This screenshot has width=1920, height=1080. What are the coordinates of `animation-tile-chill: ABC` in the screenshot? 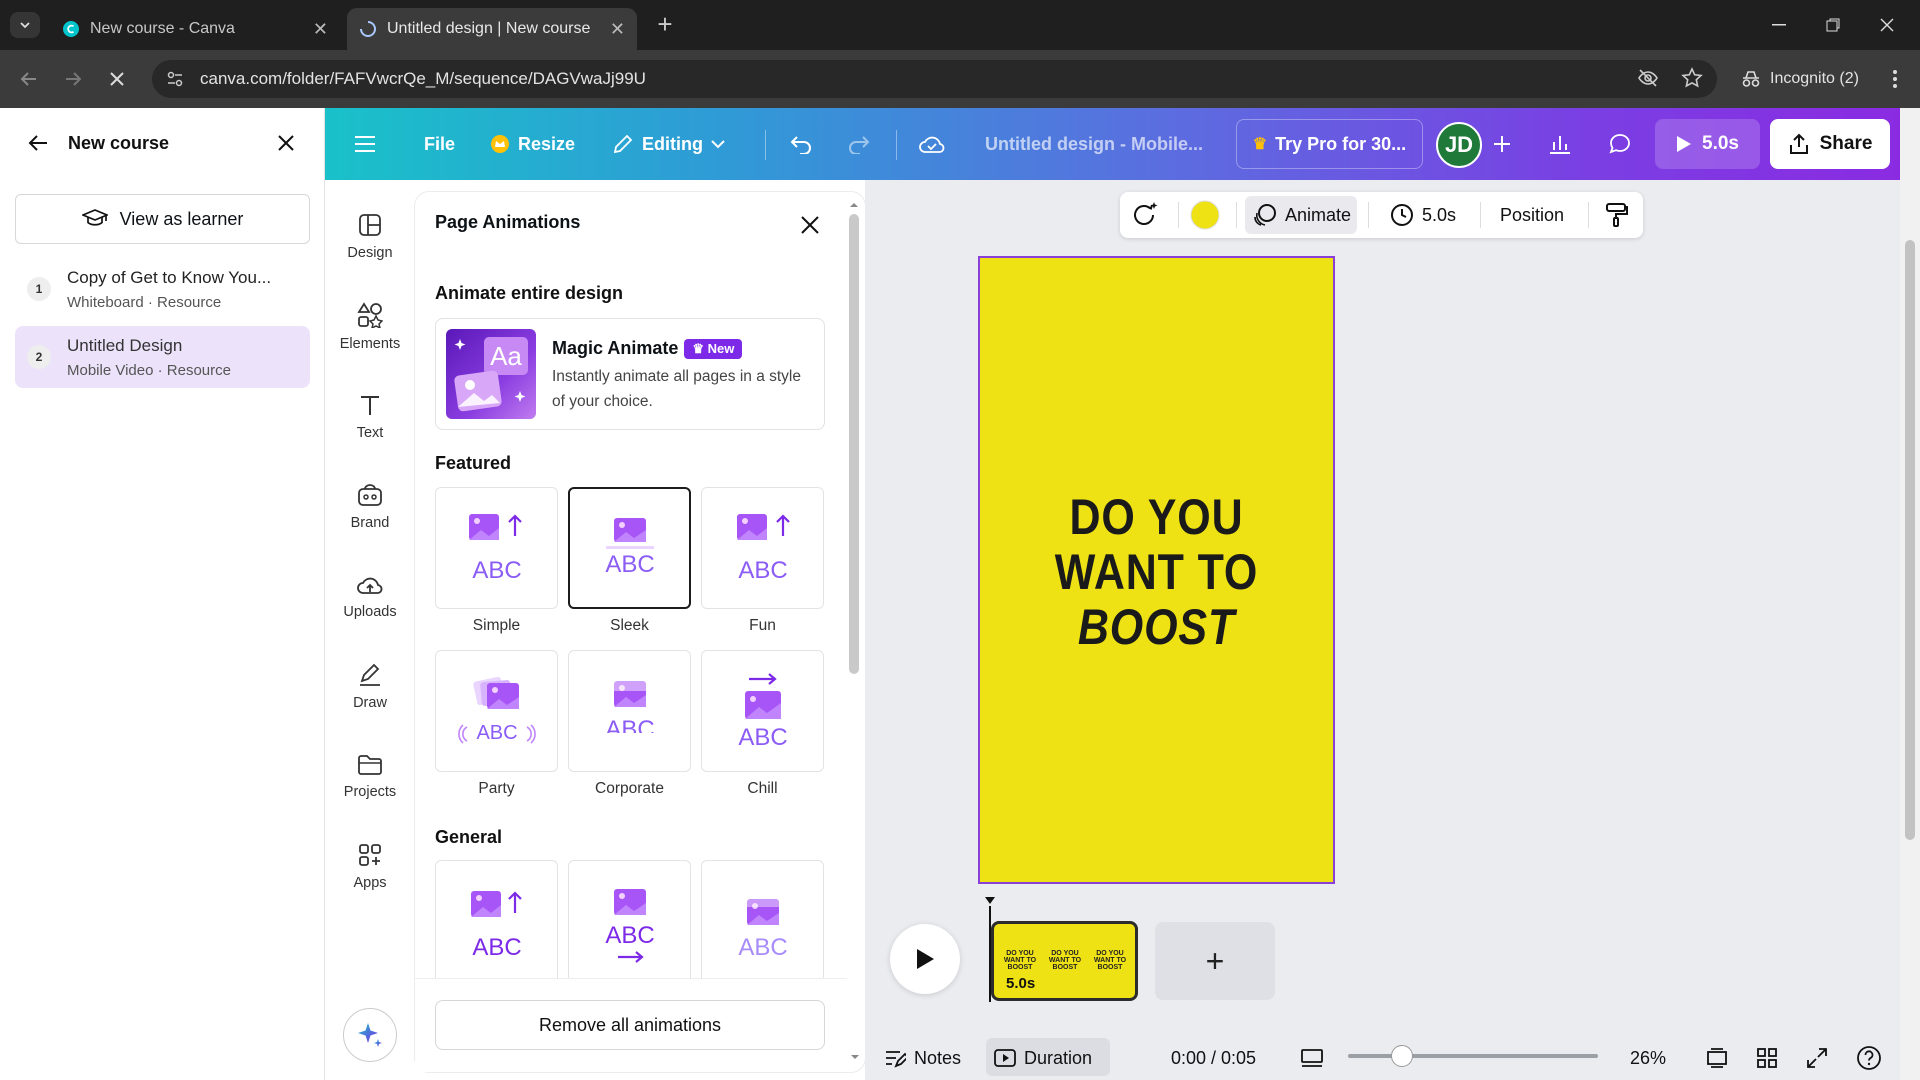 It's located at (762, 711).